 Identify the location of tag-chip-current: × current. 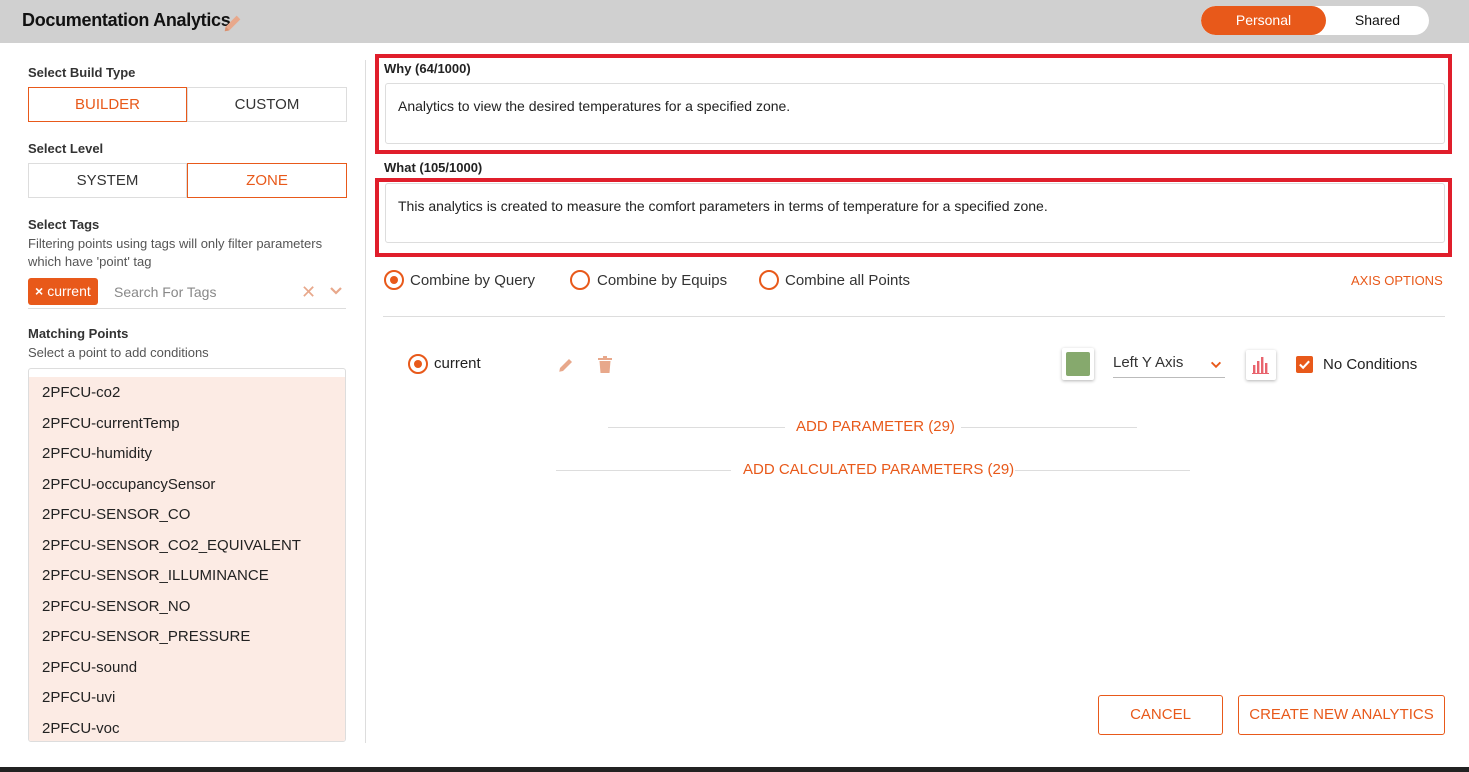
(63, 291).